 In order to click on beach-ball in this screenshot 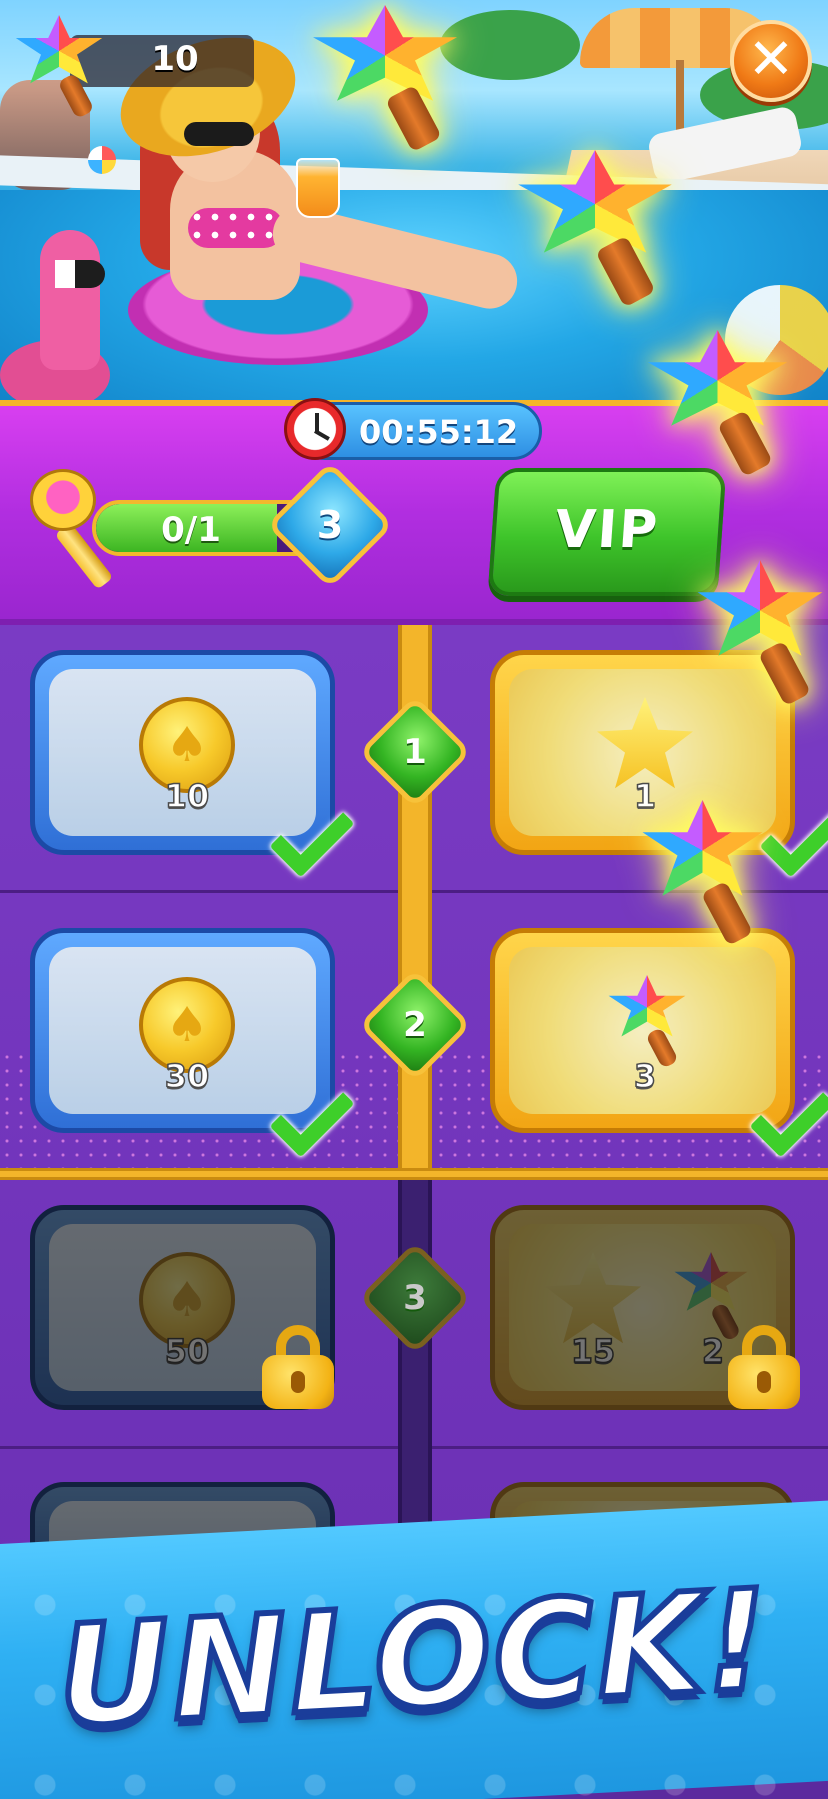, I will do `click(102, 160)`.